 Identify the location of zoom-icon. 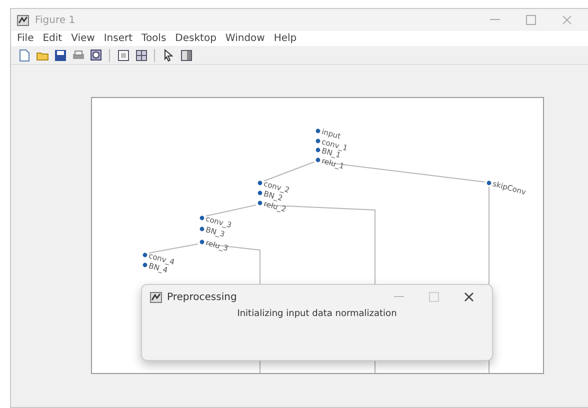
(96, 55).